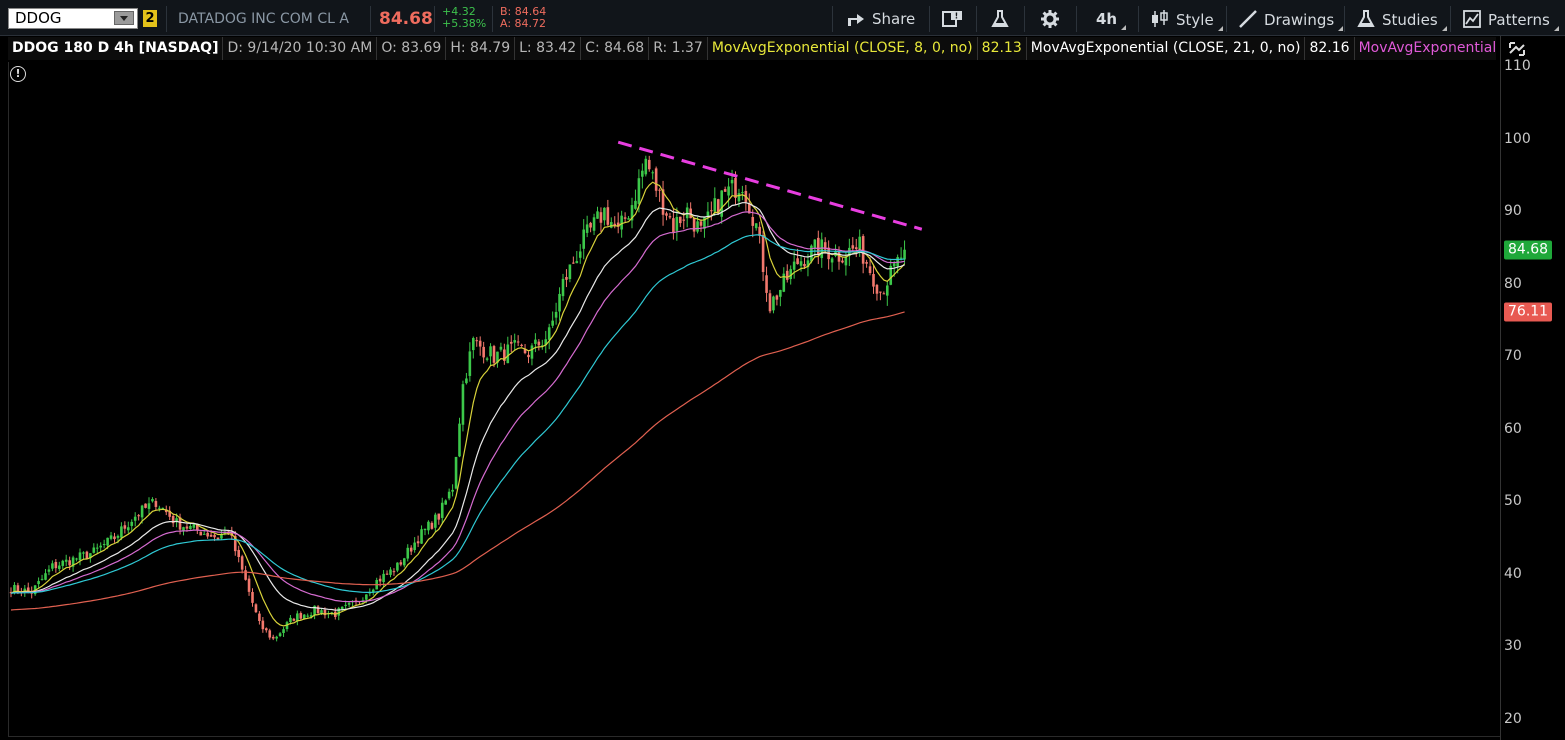  What do you see at coordinates (678, 48) in the screenshot?
I see `bar-range: R: 1.37` at bounding box center [678, 48].